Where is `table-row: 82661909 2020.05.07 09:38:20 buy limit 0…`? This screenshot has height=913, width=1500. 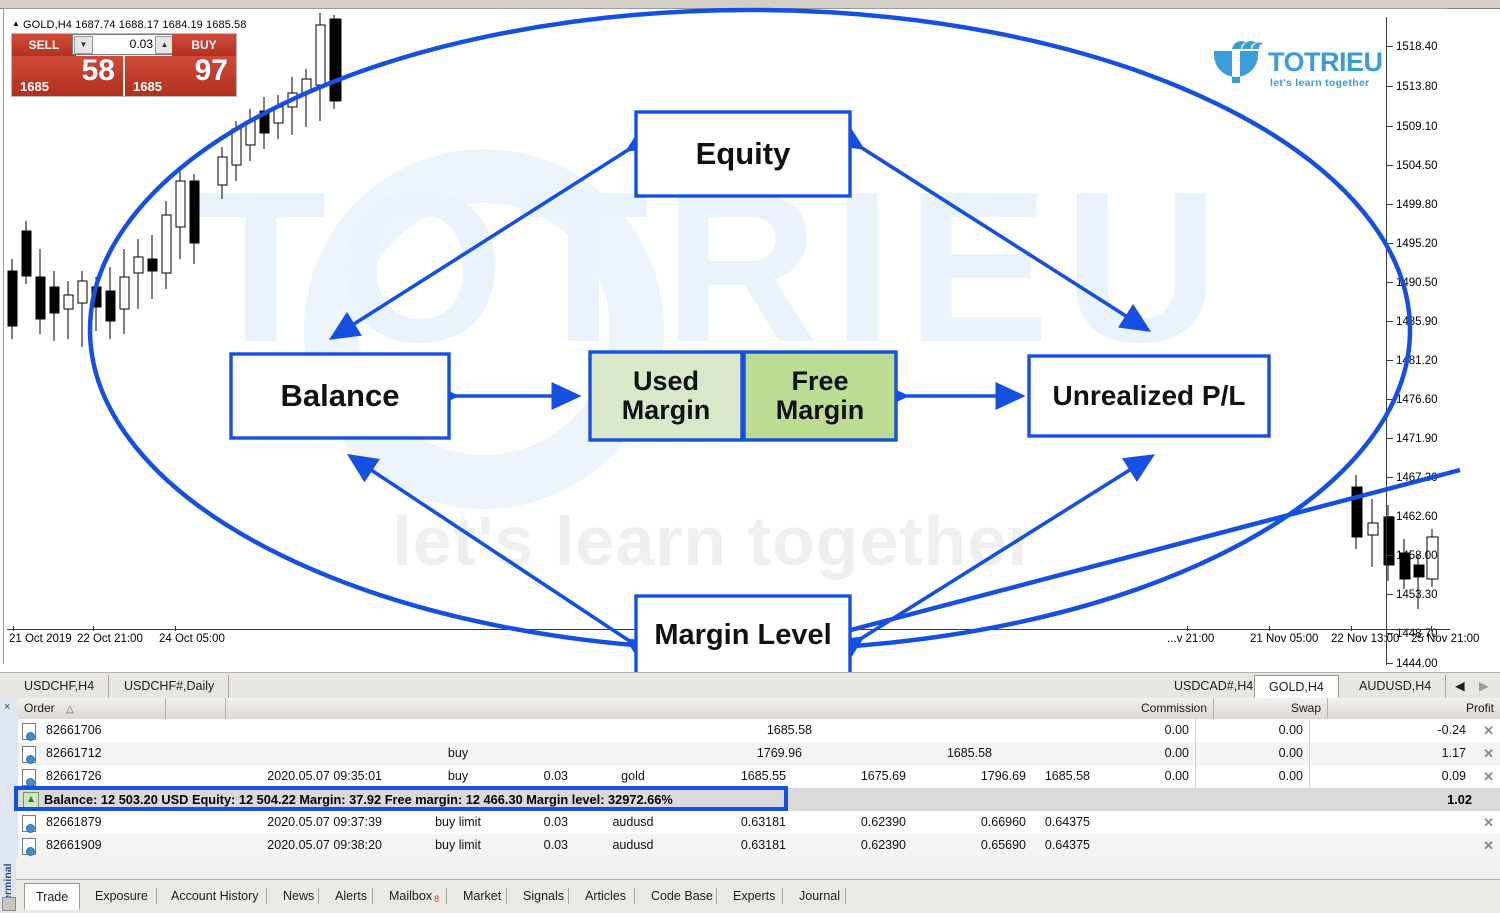 table-row: 82661909 2020.05.07 09:38:20 buy limit 0… is located at coordinates (759, 845).